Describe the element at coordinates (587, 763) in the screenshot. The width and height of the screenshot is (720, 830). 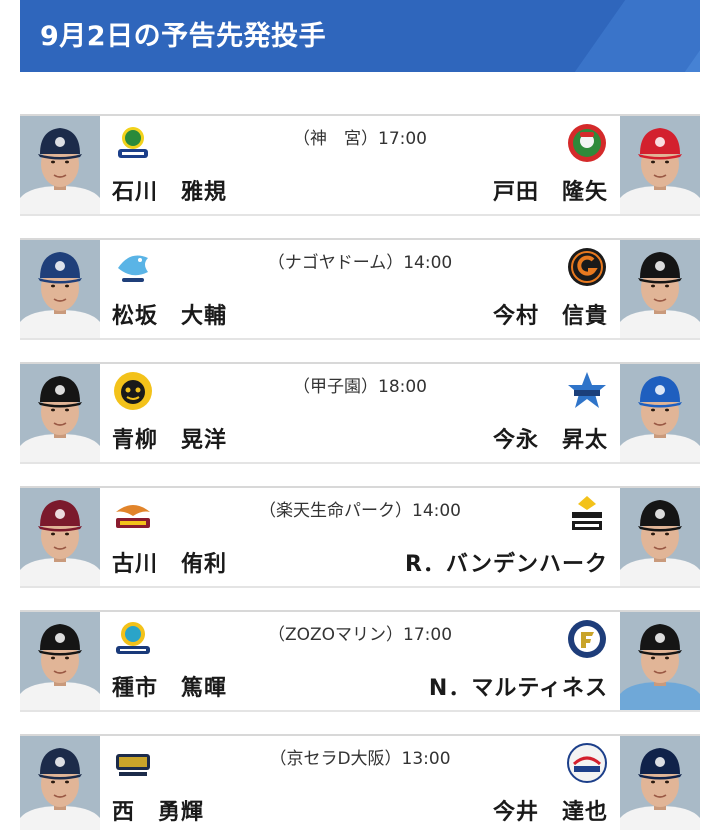
I see `lions-logo-icon` at that location.